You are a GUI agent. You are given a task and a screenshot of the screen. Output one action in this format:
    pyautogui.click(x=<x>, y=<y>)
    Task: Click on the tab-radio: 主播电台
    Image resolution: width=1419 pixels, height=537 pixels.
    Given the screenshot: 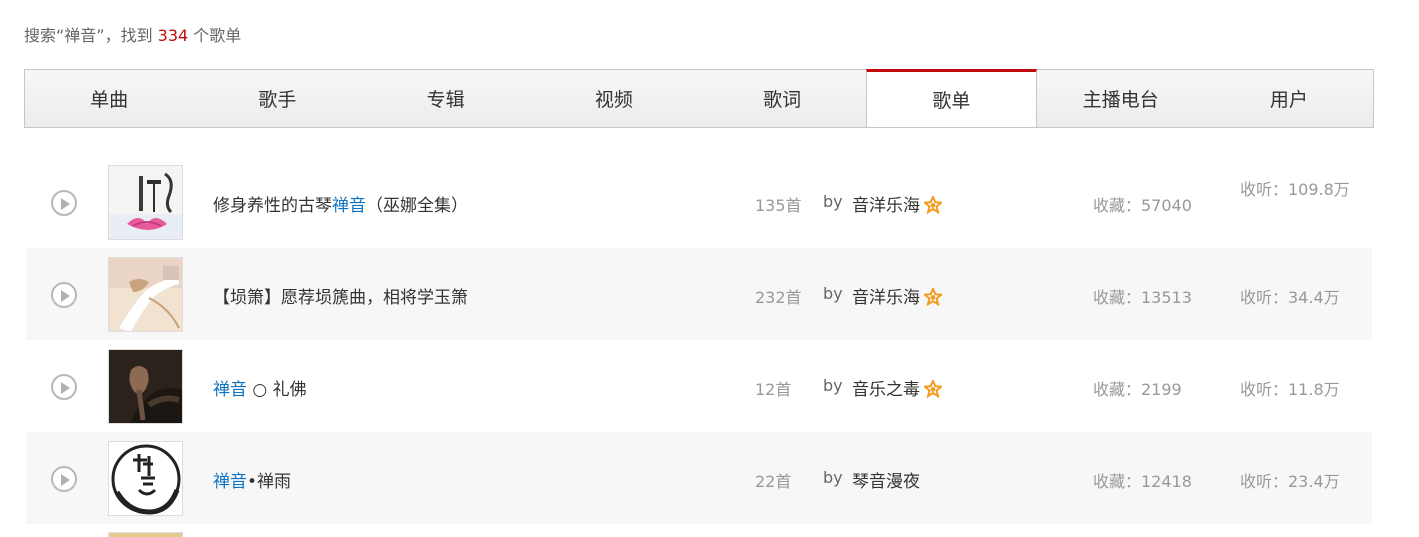 What is the action you would take?
    pyautogui.click(x=1121, y=98)
    